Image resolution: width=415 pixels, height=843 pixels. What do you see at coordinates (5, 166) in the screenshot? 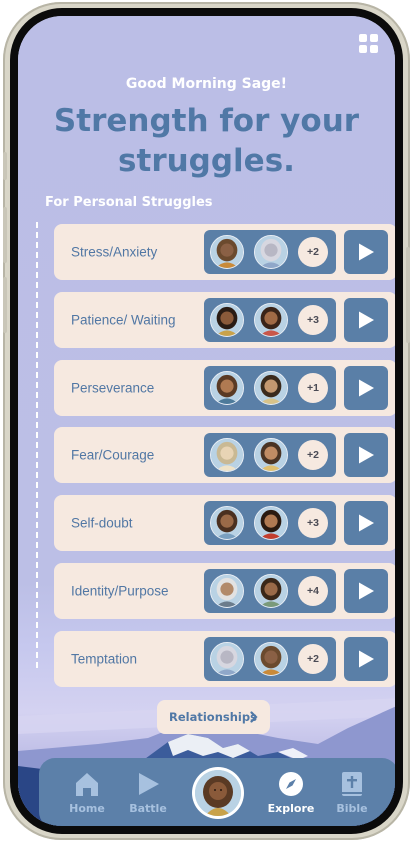
I see `side-button` at bounding box center [5, 166].